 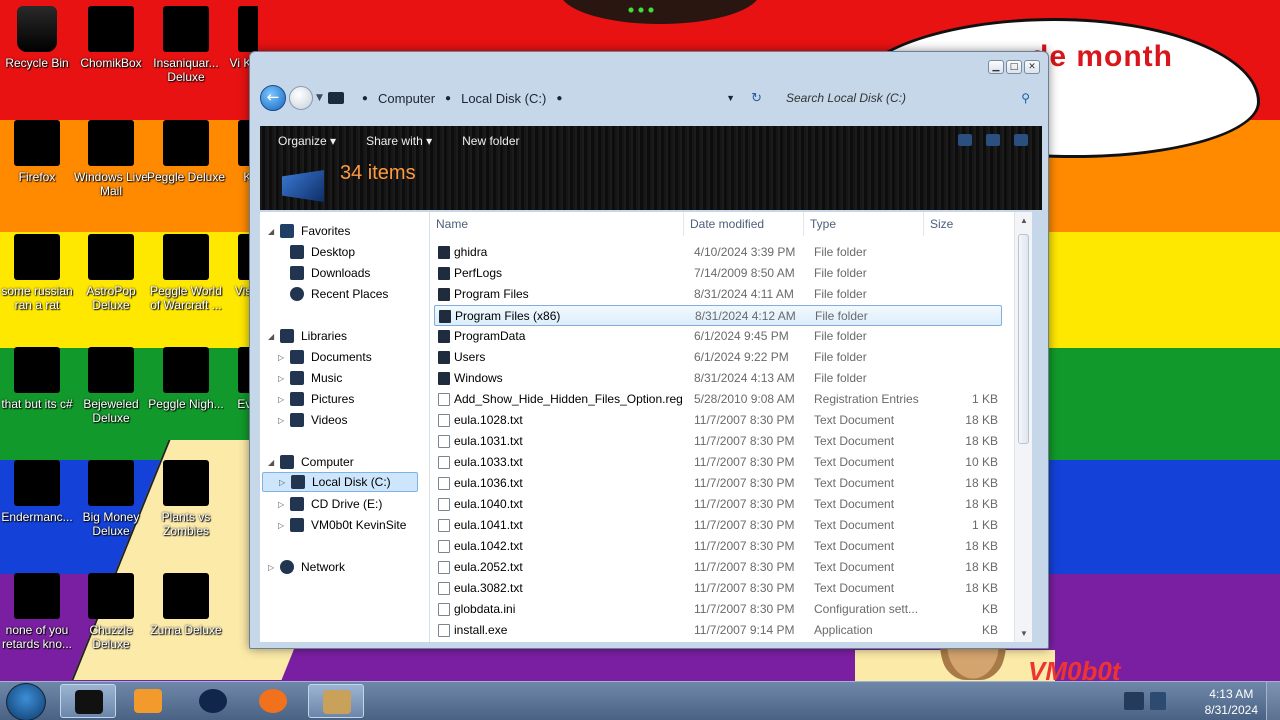 I want to click on vertical-scrollbar: ▲ ▼, so click(x=1023, y=427).